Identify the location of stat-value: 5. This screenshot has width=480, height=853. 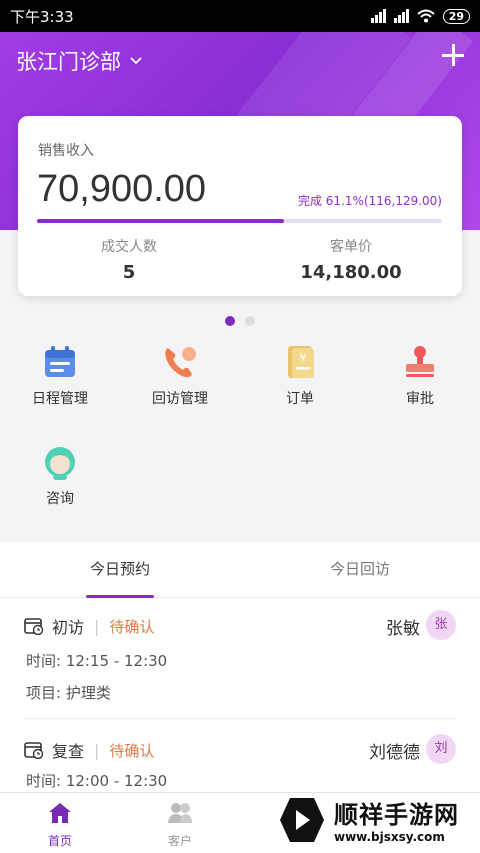
(129, 272).